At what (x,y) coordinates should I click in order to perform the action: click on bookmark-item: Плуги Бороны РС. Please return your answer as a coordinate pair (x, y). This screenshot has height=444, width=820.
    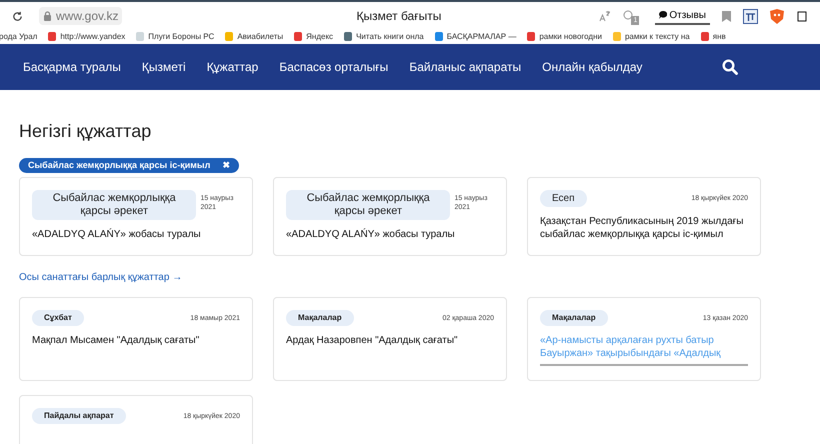
    Looking at the image, I should click on (175, 36).